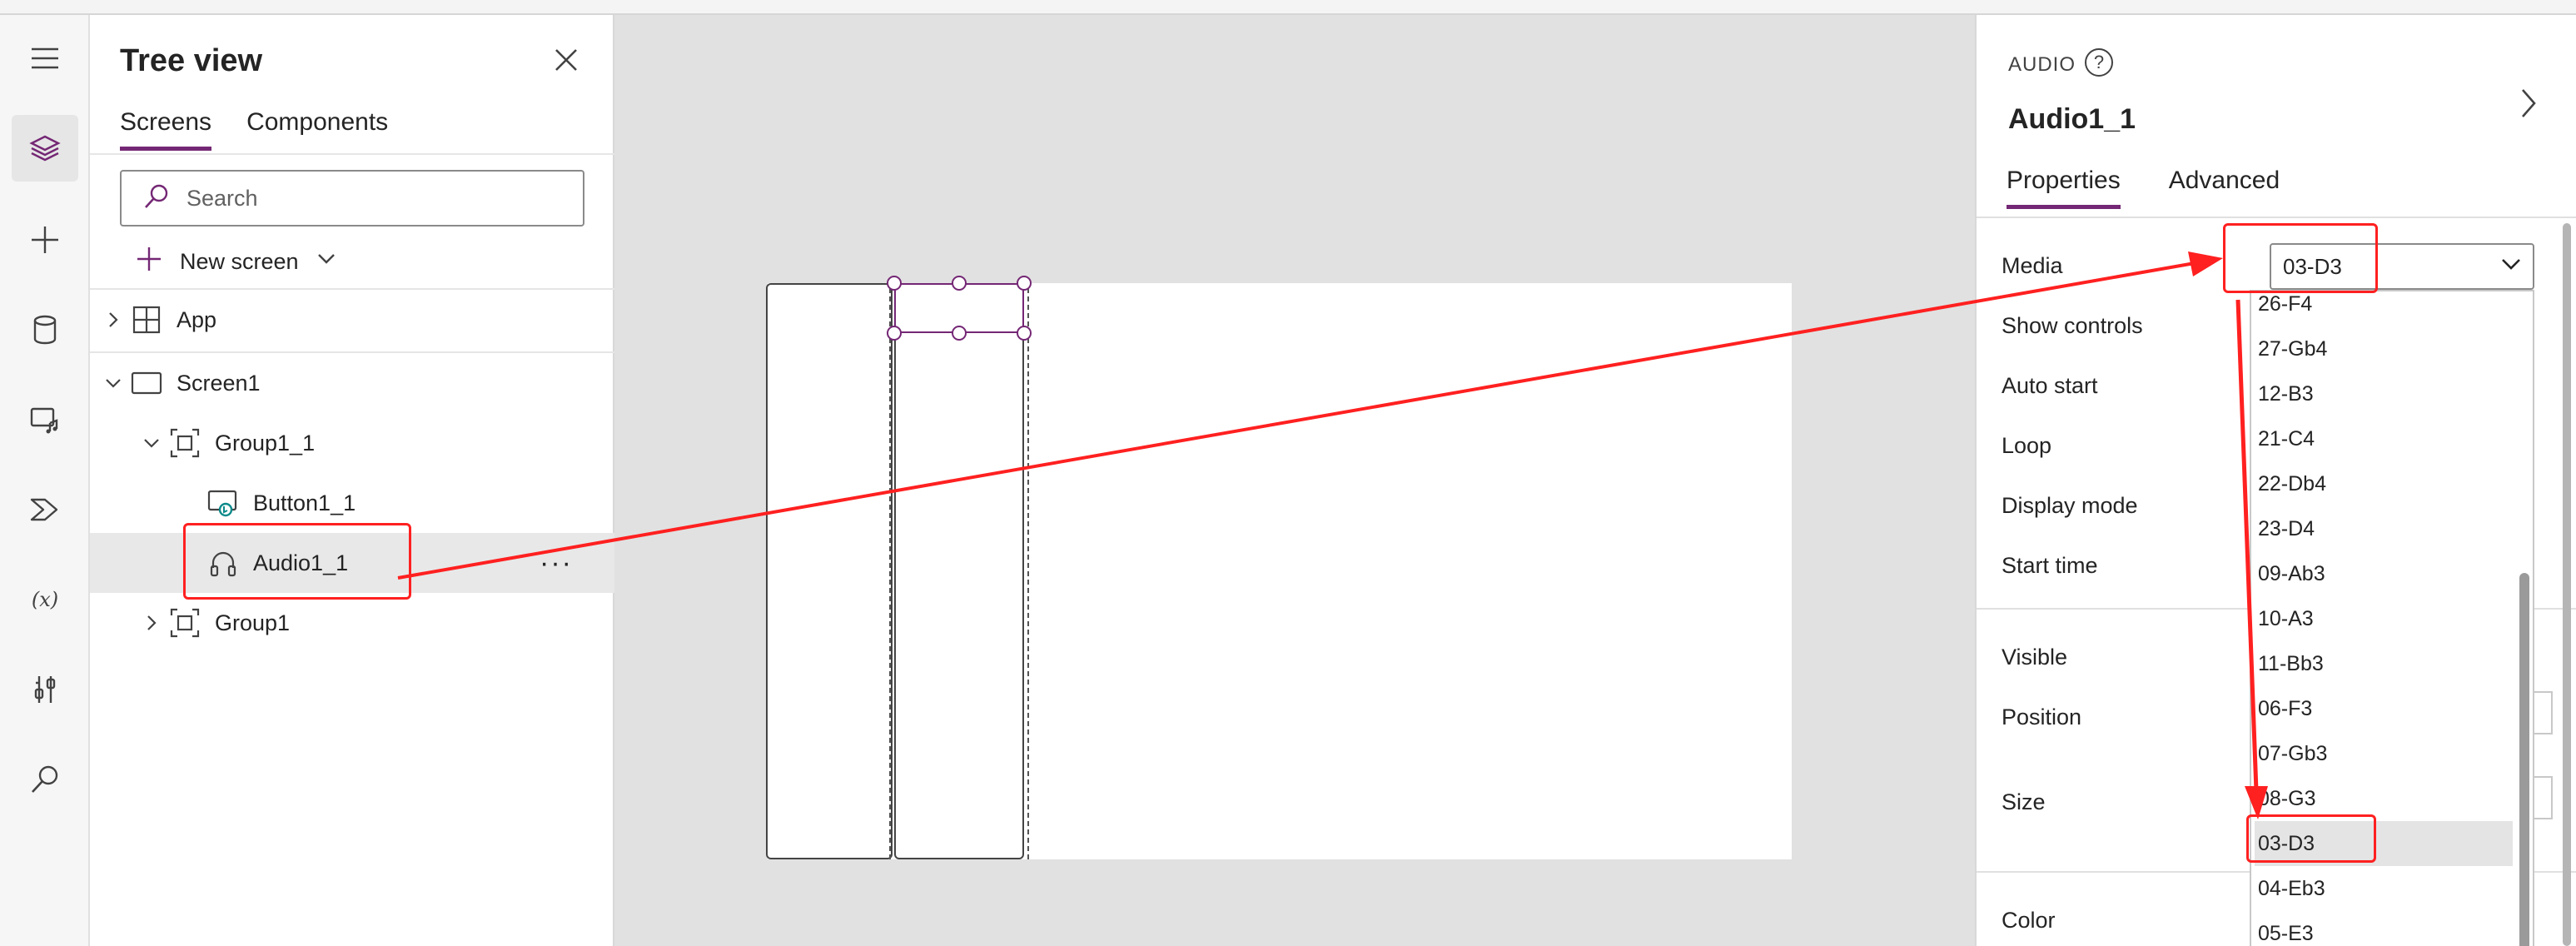 The height and width of the screenshot is (946, 2576). Describe the element at coordinates (2384, 888) in the screenshot. I see `media-option: 04-Eb3` at that location.